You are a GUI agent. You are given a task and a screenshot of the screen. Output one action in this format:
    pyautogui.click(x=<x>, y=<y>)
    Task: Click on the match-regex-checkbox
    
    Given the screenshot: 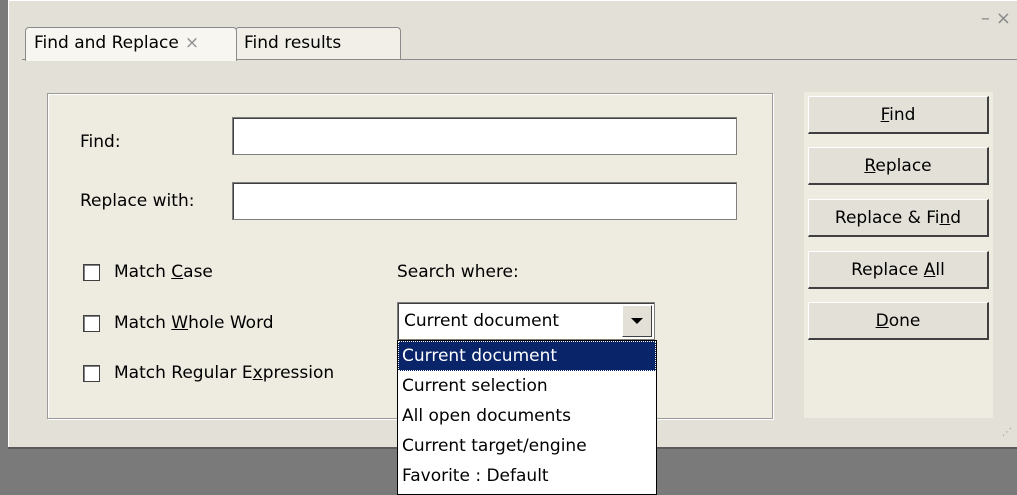 What is the action you would take?
    pyautogui.click(x=91, y=373)
    